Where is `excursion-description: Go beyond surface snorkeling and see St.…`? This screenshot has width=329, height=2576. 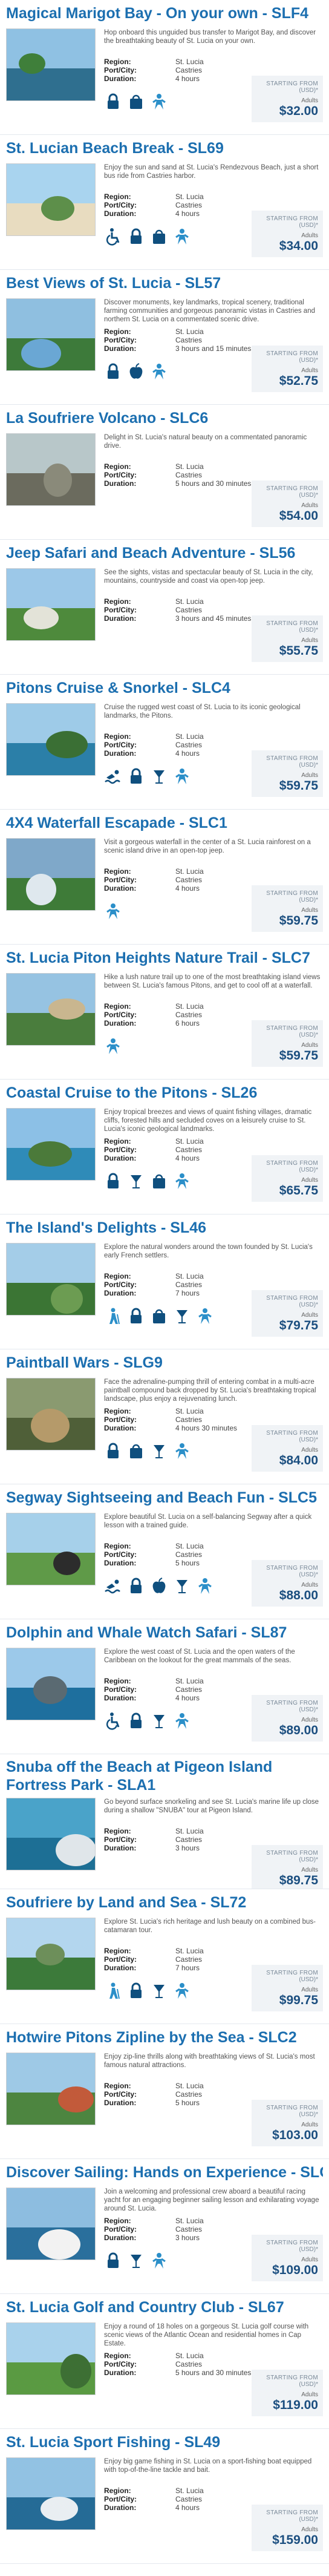
excursion-description: Go beyond surface snorkeling and see St.… is located at coordinates (211, 1806).